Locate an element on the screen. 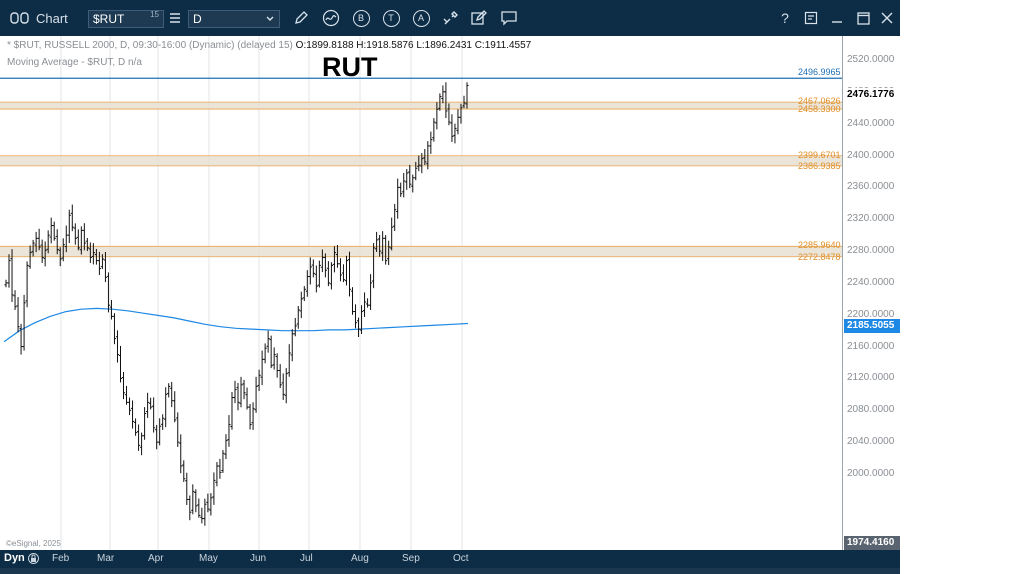 The width and height of the screenshot is (1024, 574). edit-icon is located at coordinates (479, 18).